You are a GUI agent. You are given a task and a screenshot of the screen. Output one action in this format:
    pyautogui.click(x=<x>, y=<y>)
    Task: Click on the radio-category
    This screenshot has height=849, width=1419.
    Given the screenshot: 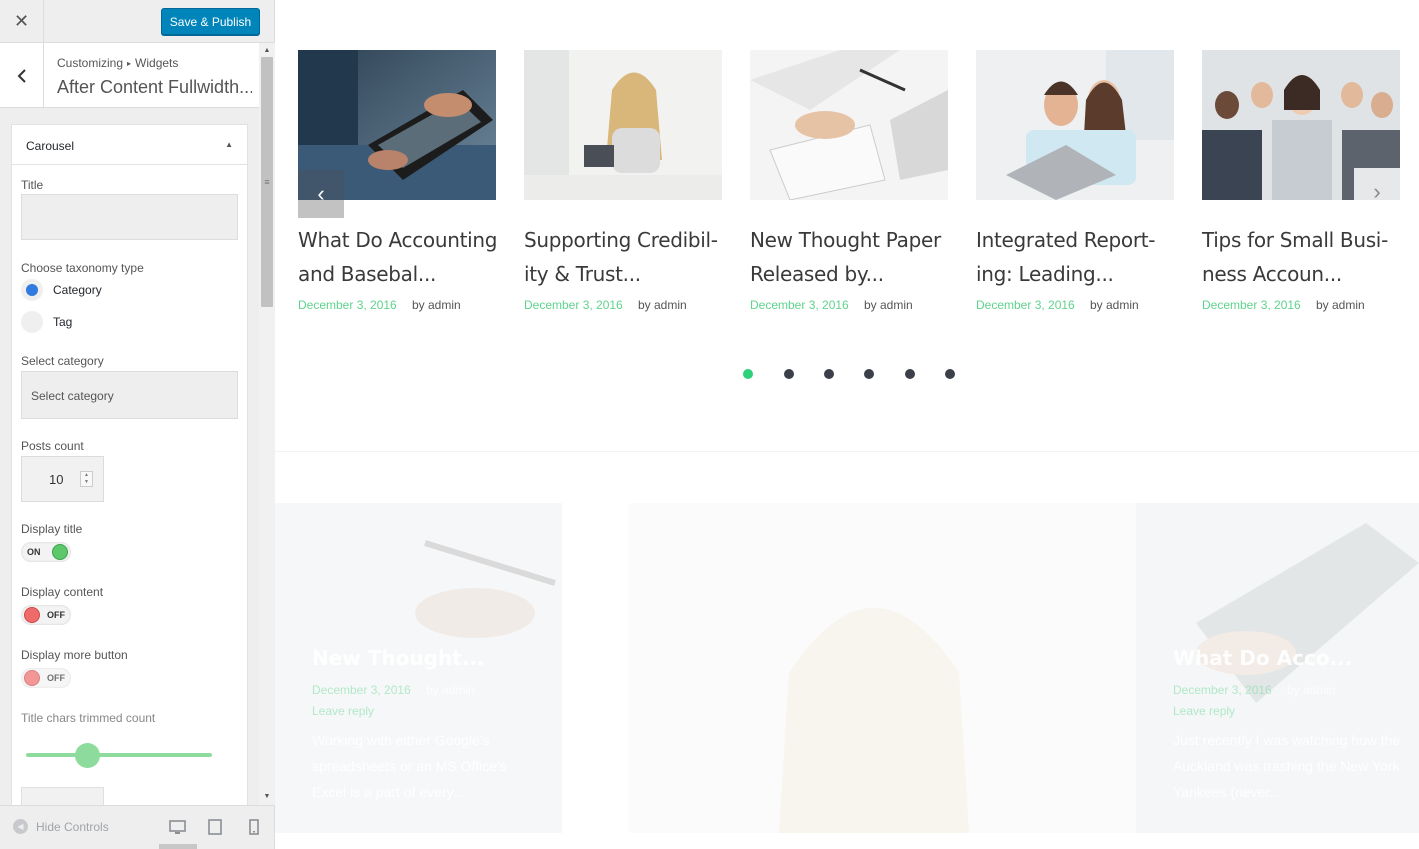 What is the action you would take?
    pyautogui.click(x=32, y=290)
    